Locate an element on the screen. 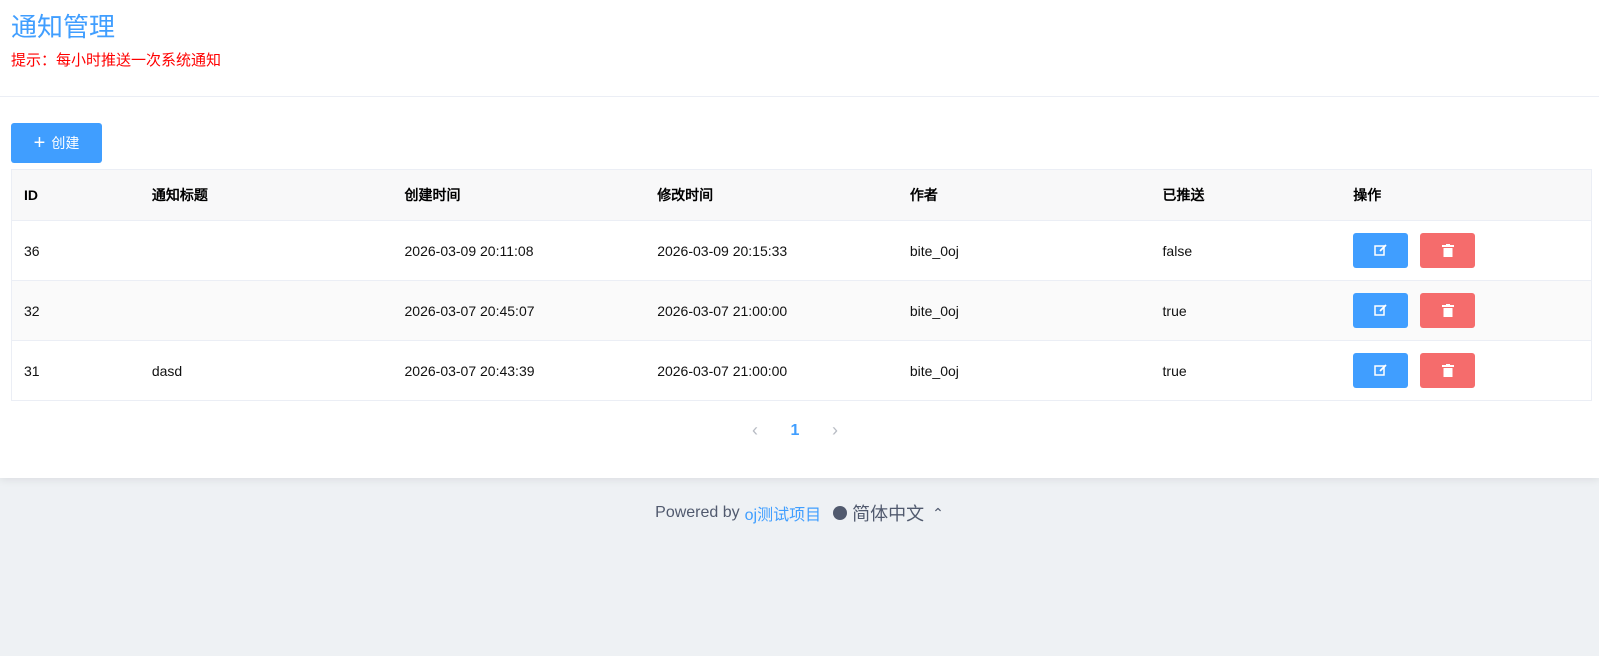 The image size is (1599, 656). column-header-id: ID is located at coordinates (76, 195).